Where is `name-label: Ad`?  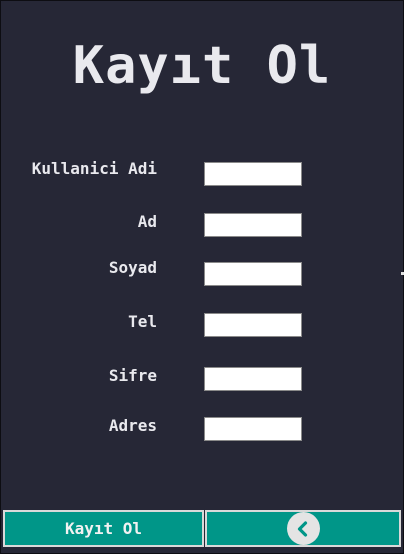 name-label: Ad is located at coordinates (147, 221).